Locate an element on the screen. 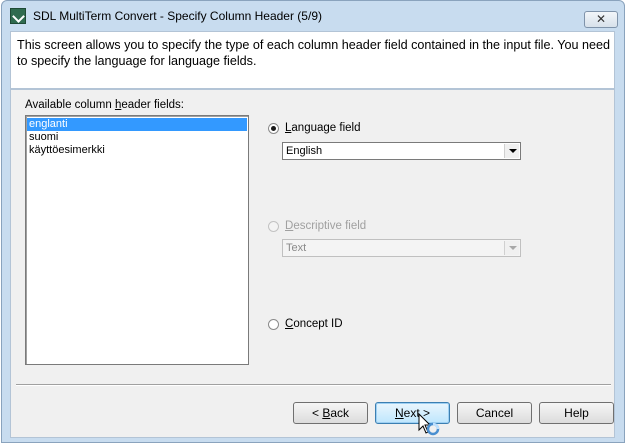 The height and width of the screenshot is (443, 625). concept-id-radio is located at coordinates (273, 324).